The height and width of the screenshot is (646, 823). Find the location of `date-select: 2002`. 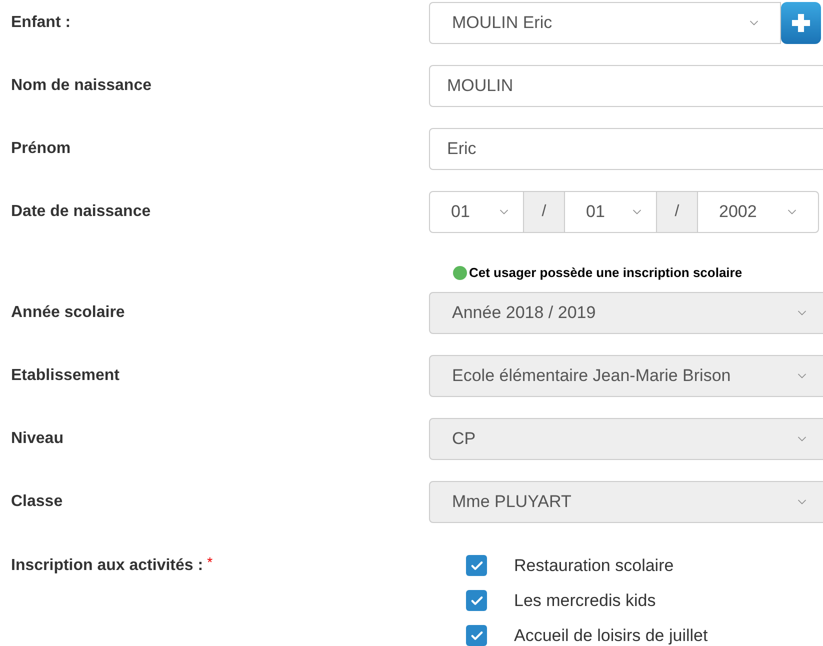

date-select: 2002 is located at coordinates (758, 212).